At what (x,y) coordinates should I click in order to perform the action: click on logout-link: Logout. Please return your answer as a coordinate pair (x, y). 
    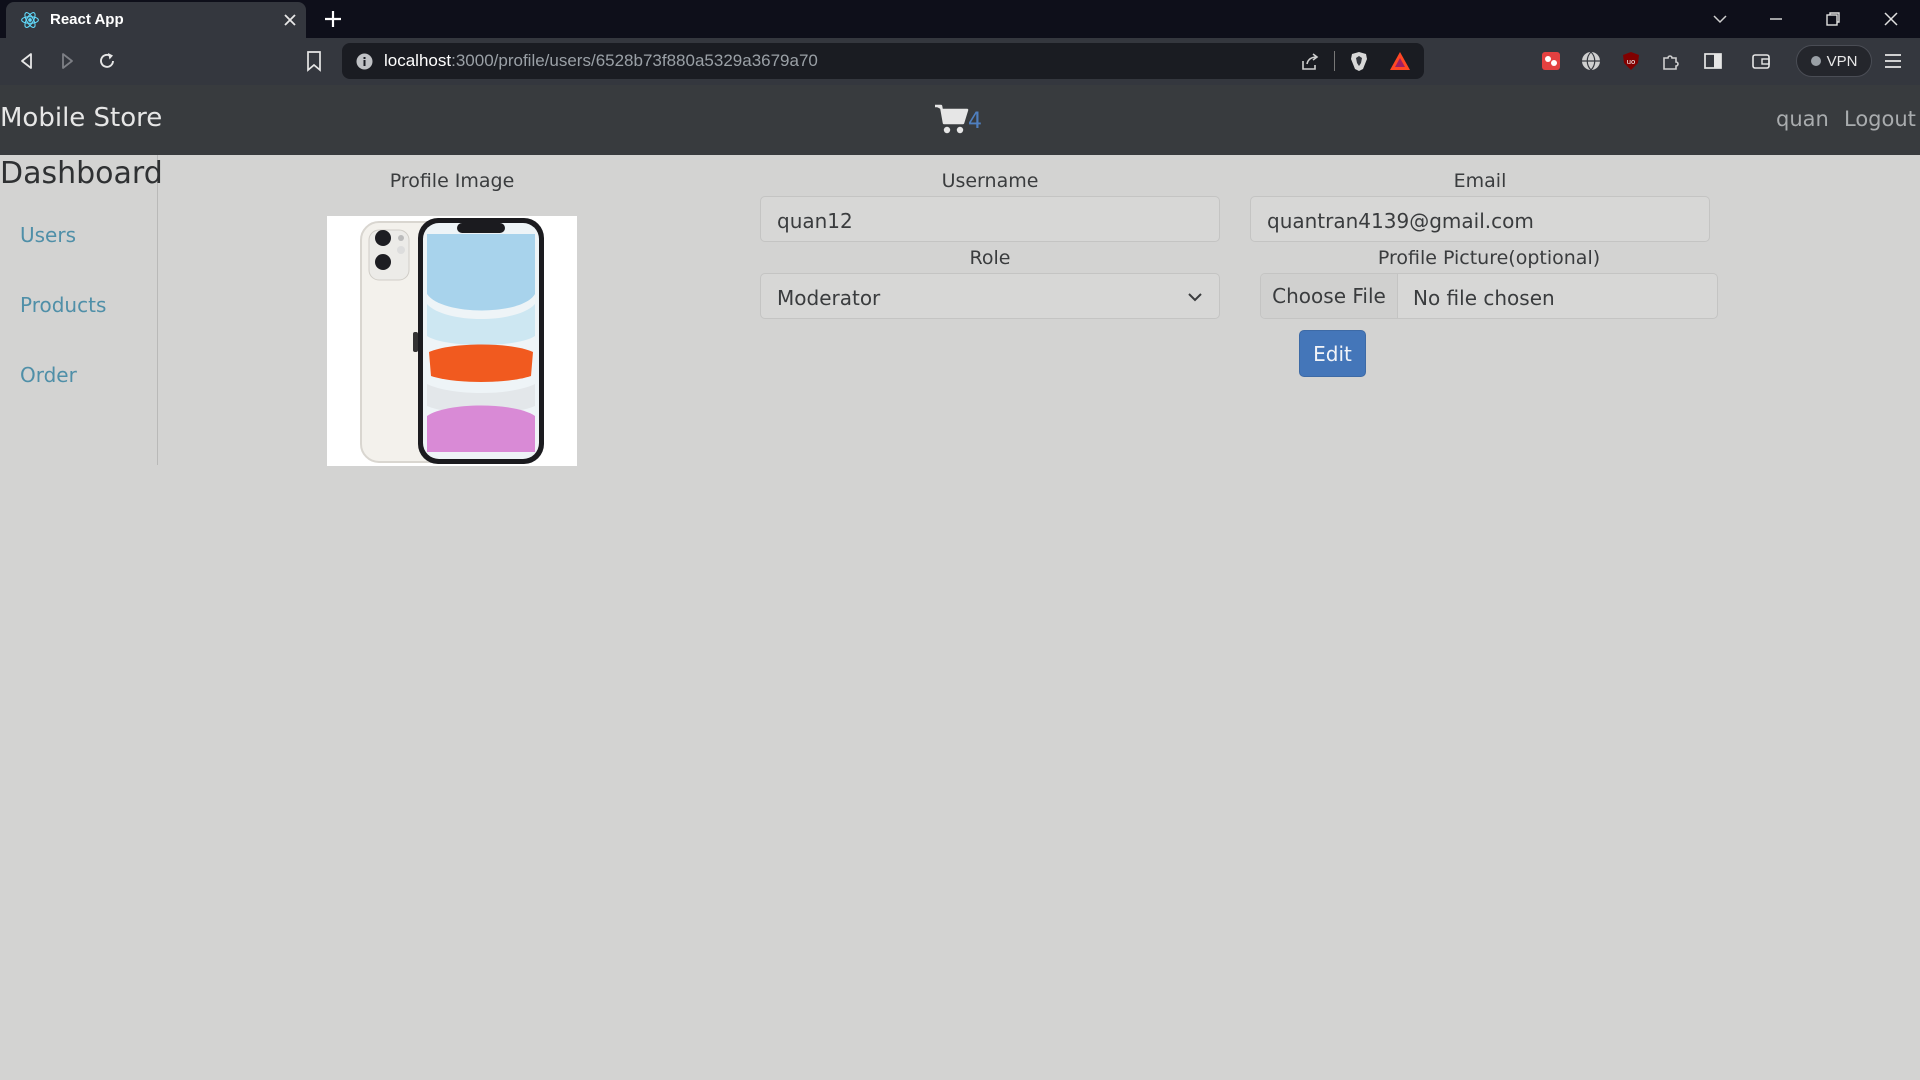
    Looking at the image, I should click on (1880, 119).